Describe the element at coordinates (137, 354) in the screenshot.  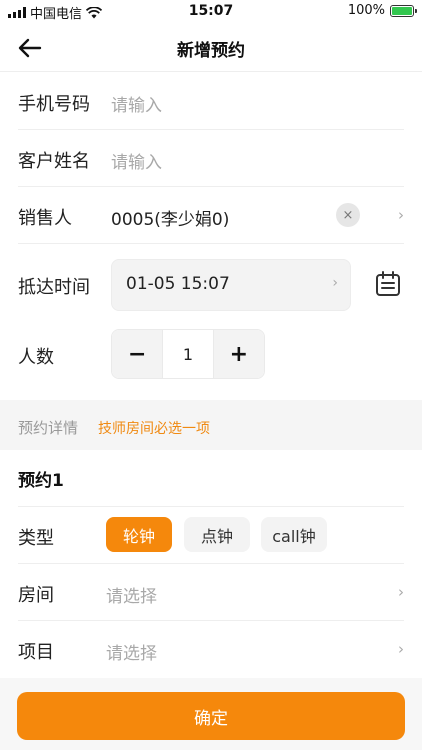
I see `decrement-button: −` at that location.